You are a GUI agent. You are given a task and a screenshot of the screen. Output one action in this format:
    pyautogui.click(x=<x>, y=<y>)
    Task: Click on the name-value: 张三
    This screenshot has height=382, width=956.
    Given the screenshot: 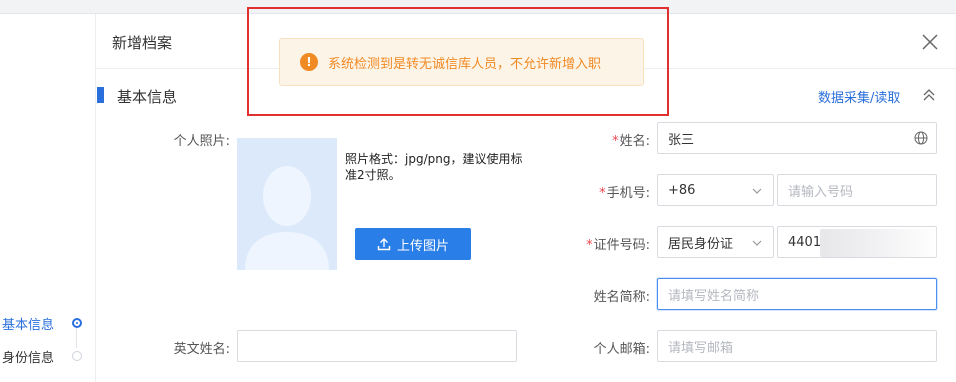 What is the action you would take?
    pyautogui.click(x=681, y=140)
    